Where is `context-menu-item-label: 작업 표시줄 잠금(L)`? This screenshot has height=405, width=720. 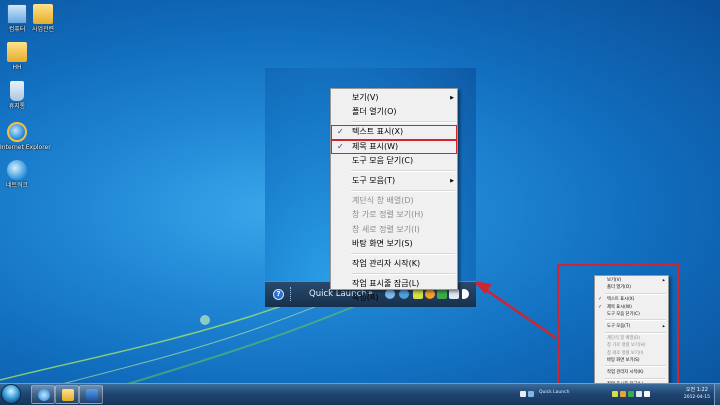 context-menu-item-label: 작업 표시줄 잠금(L) is located at coordinates (386, 284).